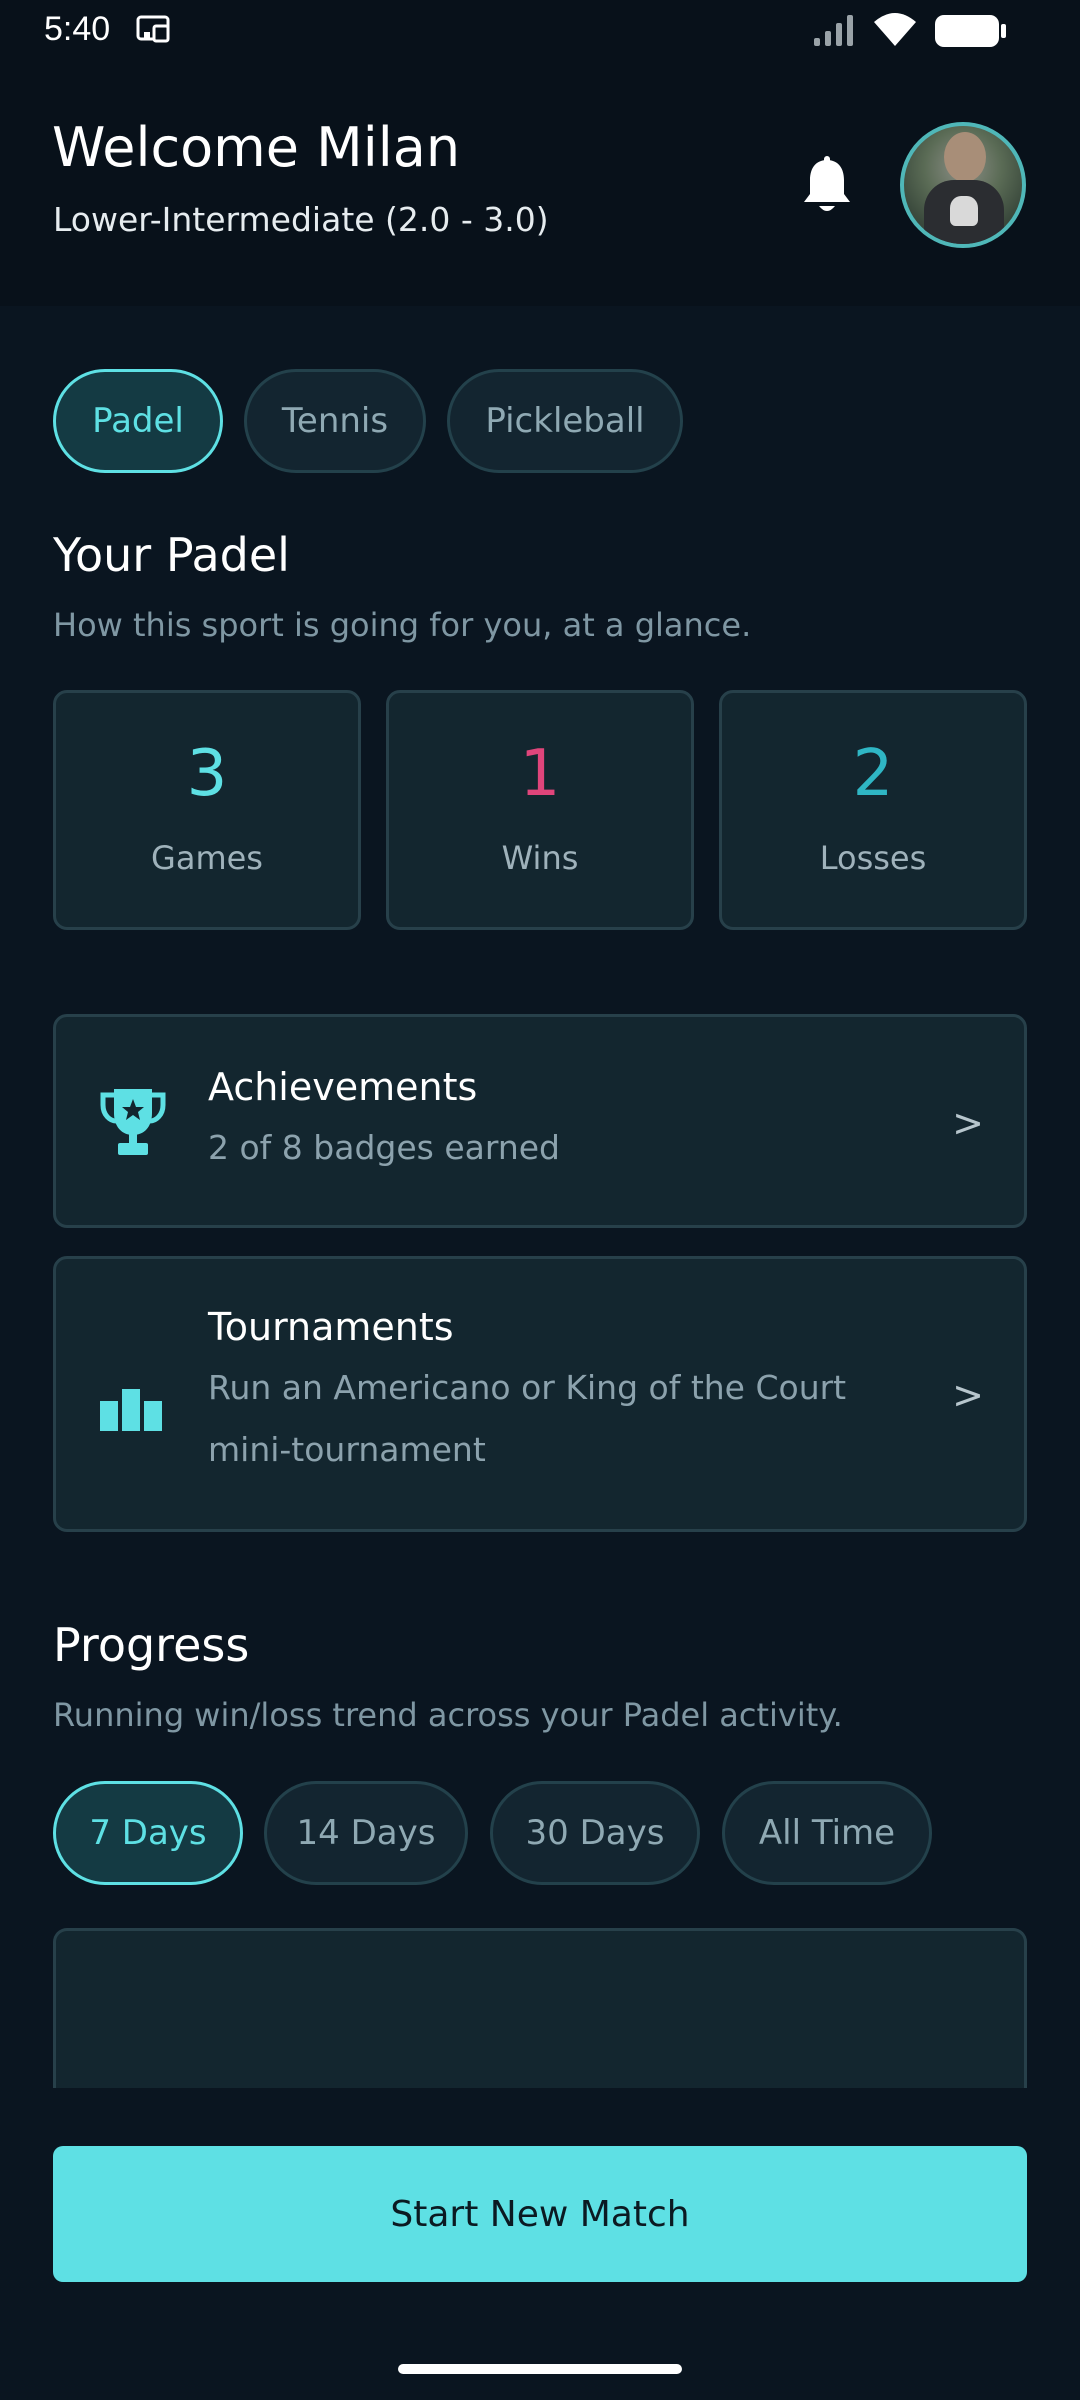  I want to click on cast-icon, so click(156, 31).